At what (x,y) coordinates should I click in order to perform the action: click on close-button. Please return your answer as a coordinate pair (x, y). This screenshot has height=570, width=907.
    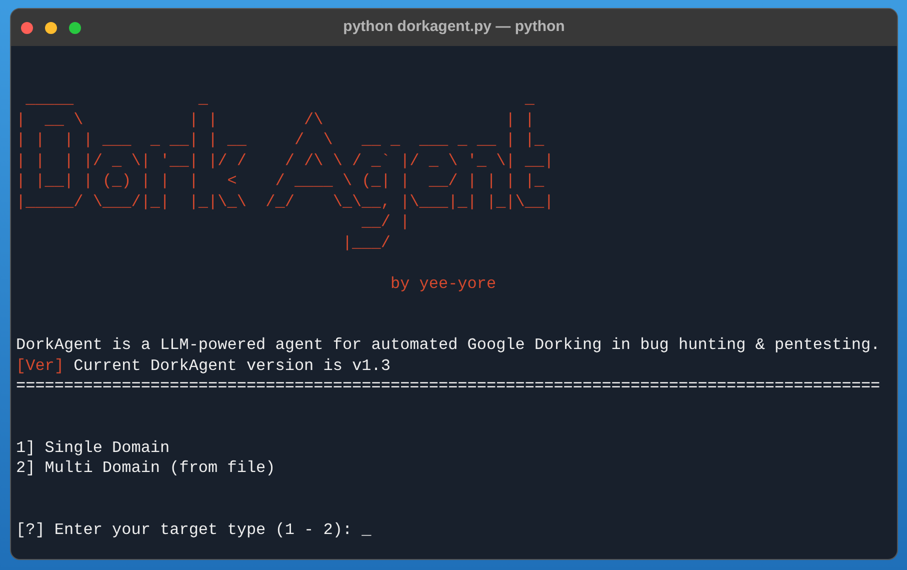
    Looking at the image, I should click on (27, 28).